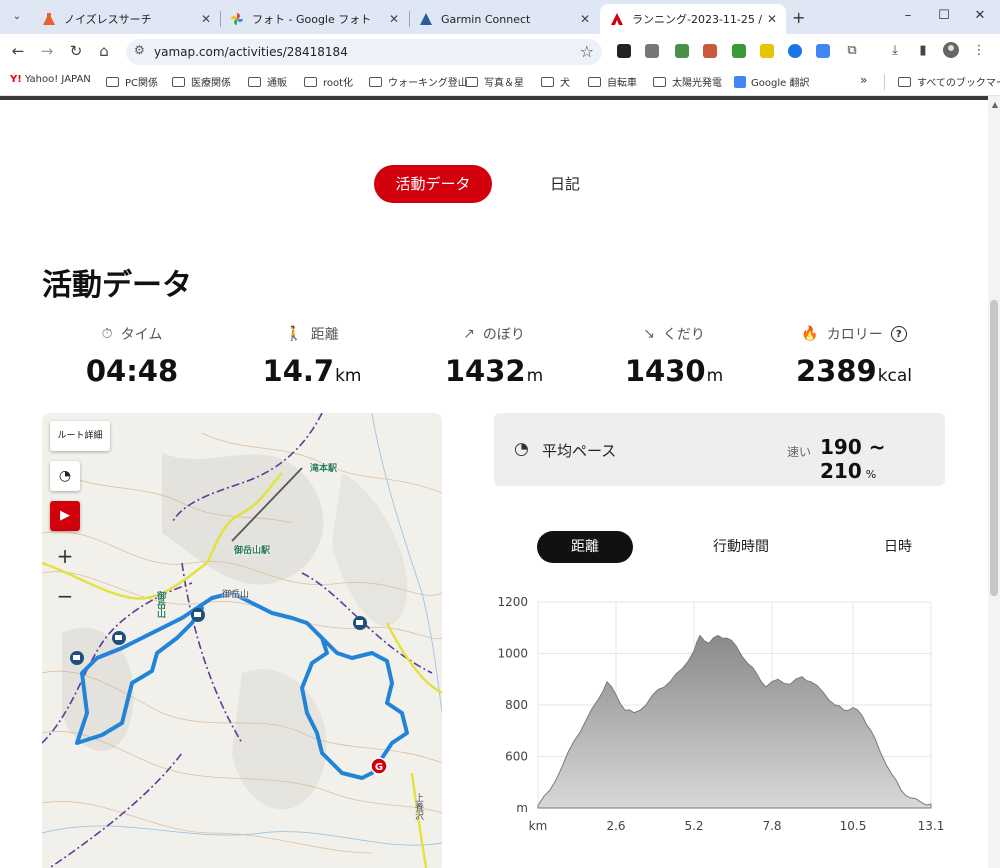 The width and height of the screenshot is (1000, 868). I want to click on svg-text: G, so click(379, 767).